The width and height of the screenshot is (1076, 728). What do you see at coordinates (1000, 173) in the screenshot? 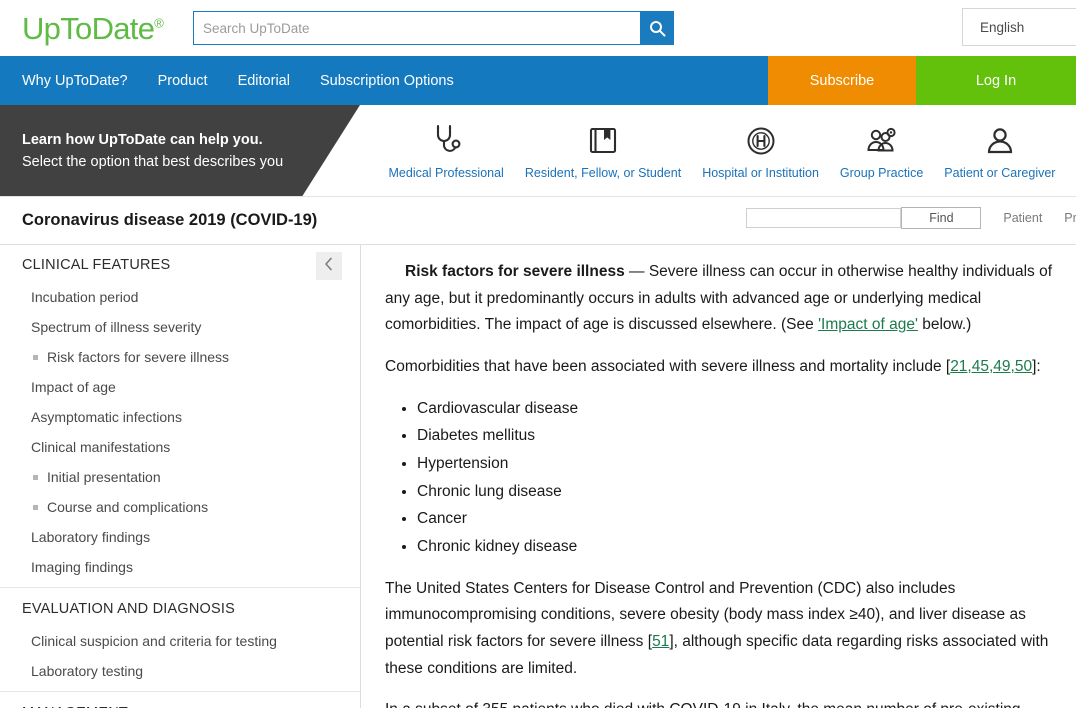
I see `persona-label: Patient or Caregiver` at bounding box center [1000, 173].